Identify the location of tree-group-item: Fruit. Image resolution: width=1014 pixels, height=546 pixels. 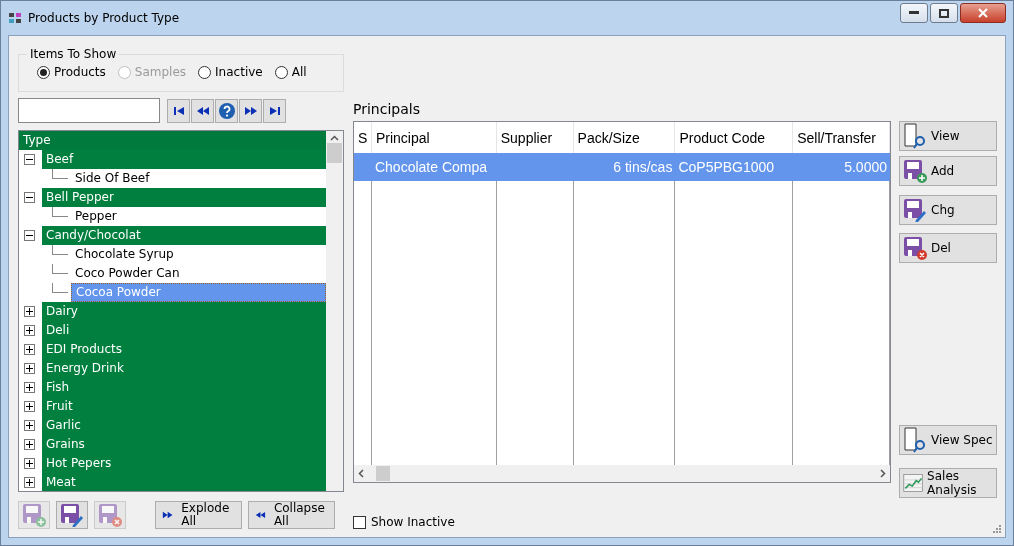
(184, 406).